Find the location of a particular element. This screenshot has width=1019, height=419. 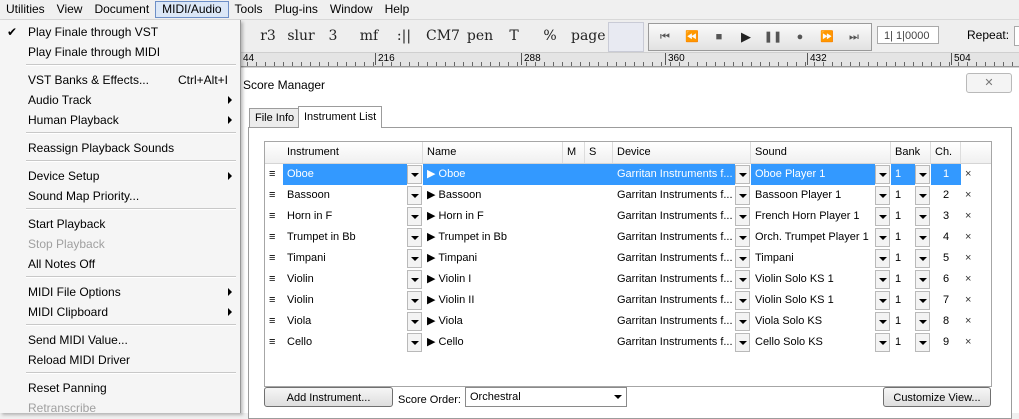

name-cell: ▶ Horn in F is located at coordinates (518, 216).